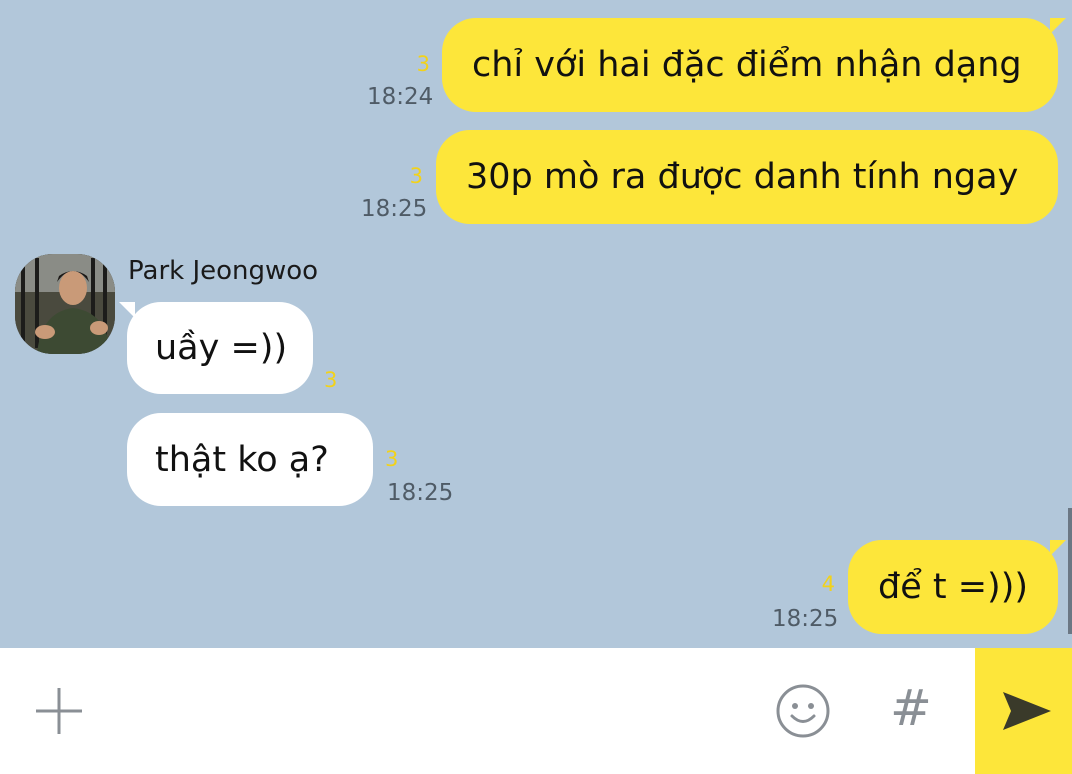  Describe the element at coordinates (803, 711) in the screenshot. I see `emoji-icon` at that location.